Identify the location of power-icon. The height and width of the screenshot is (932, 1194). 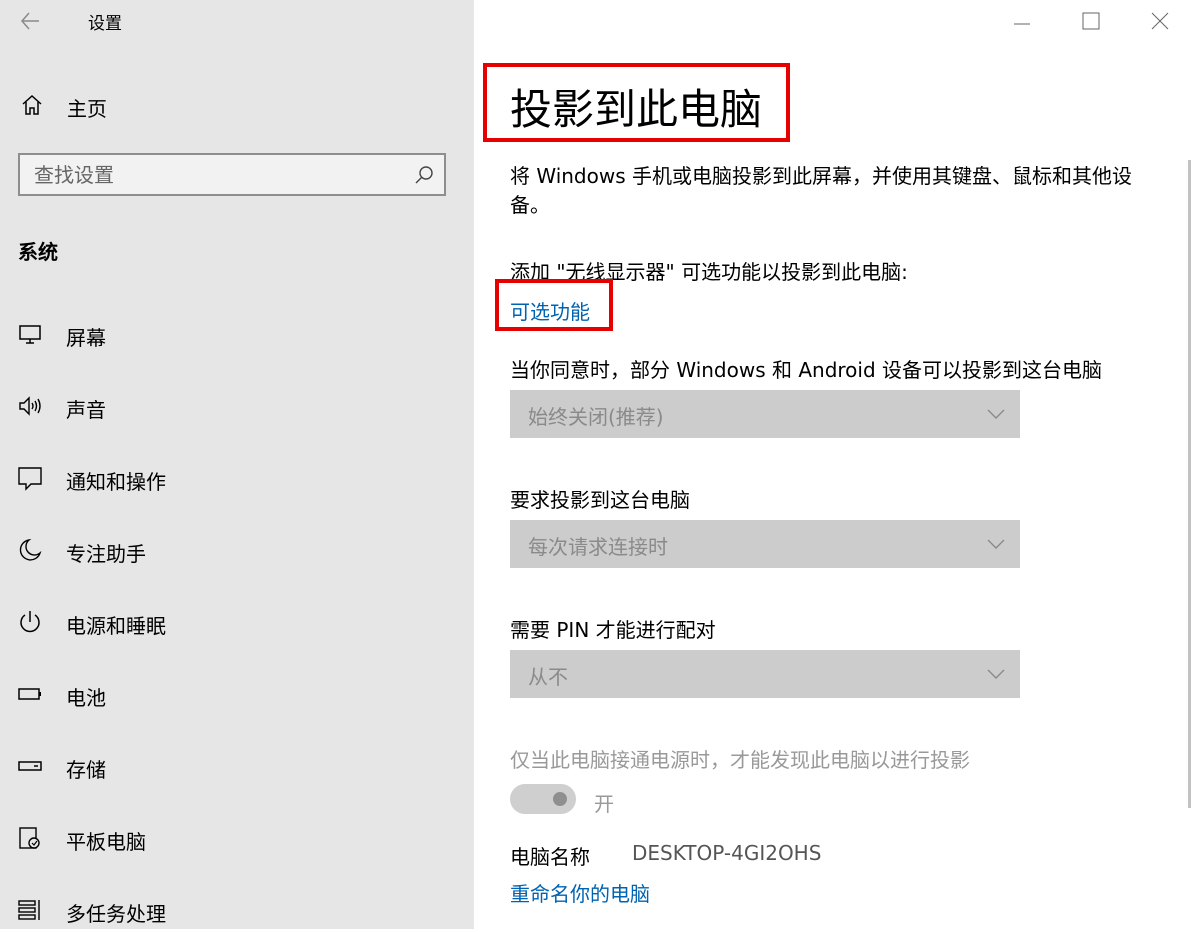
(30, 622).